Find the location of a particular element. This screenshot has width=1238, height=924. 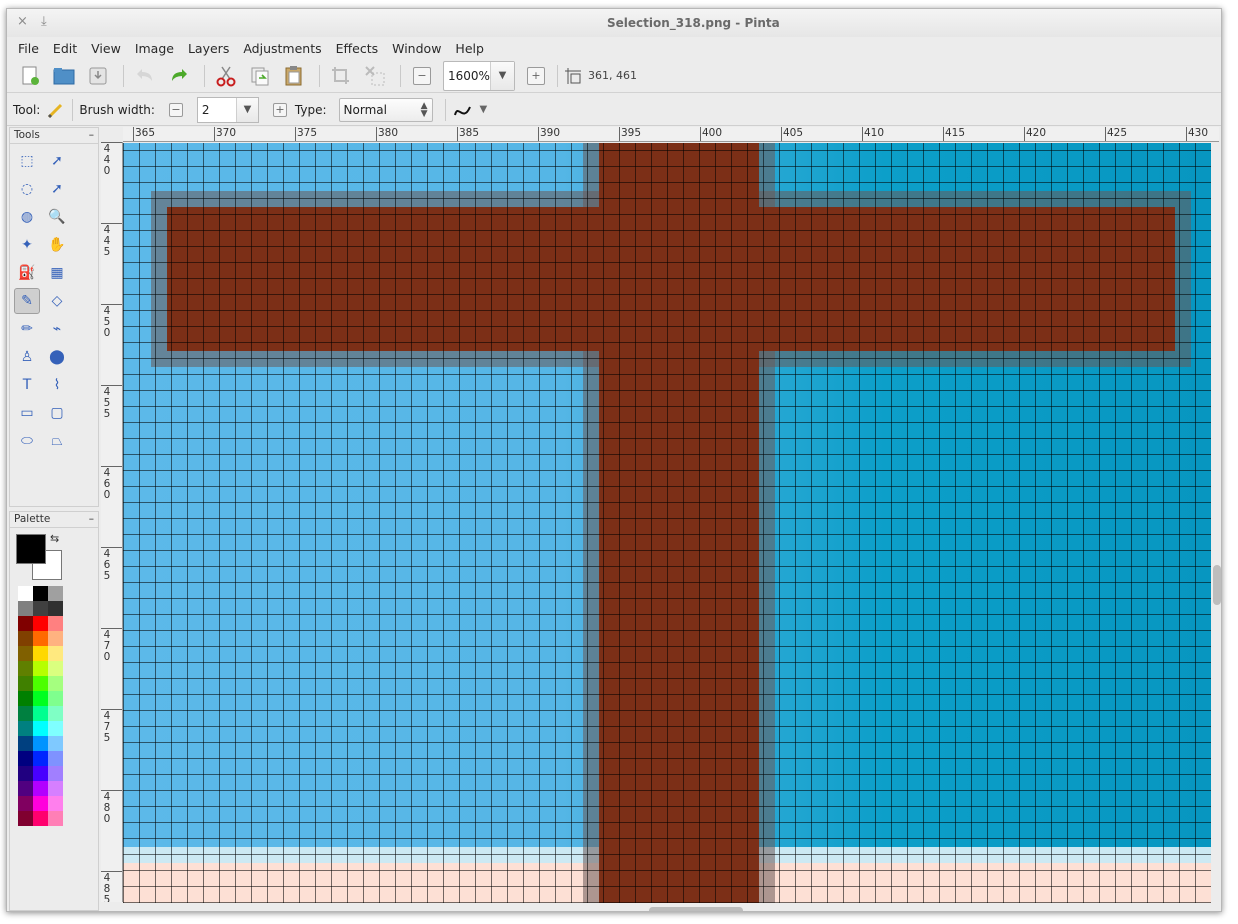

menu-file: File is located at coordinates (28, 48).